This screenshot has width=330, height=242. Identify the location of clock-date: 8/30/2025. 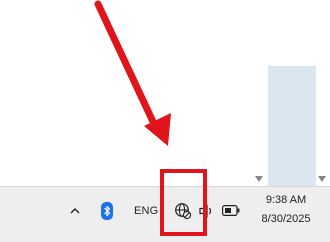
(286, 219).